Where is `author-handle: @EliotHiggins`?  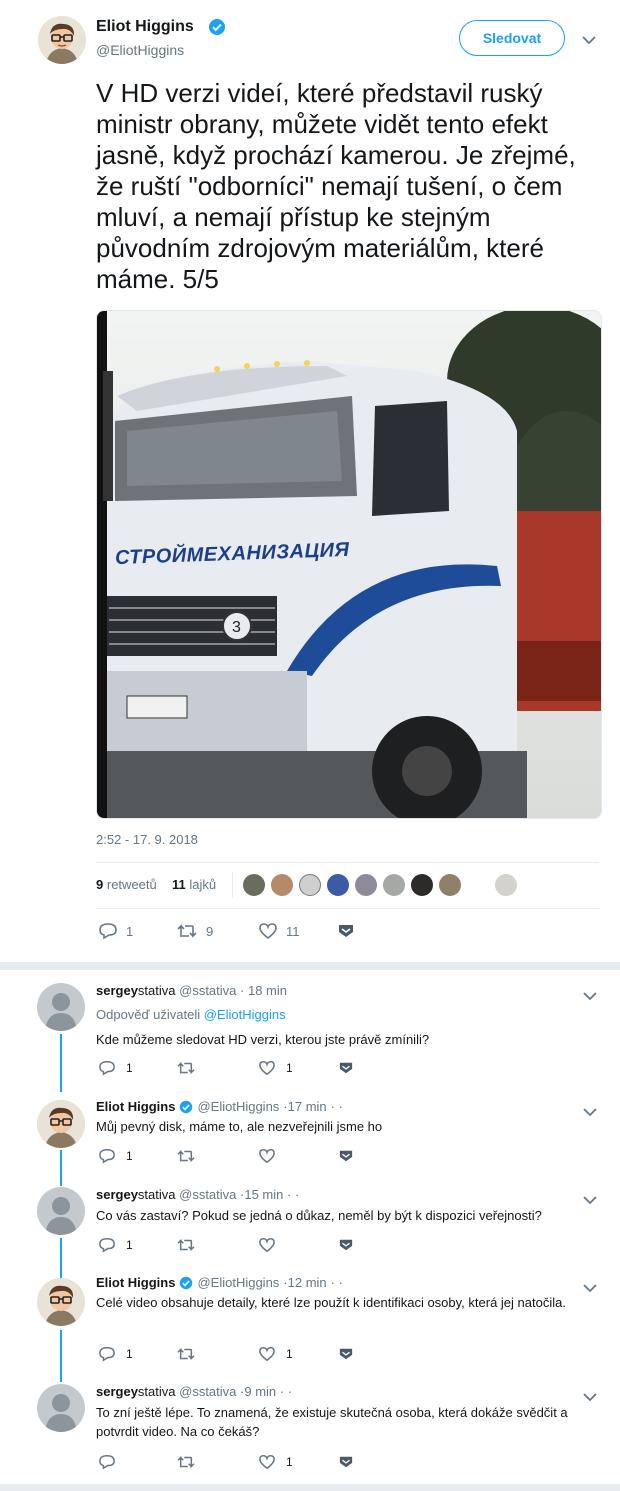 author-handle: @EliotHiggins is located at coordinates (140, 50).